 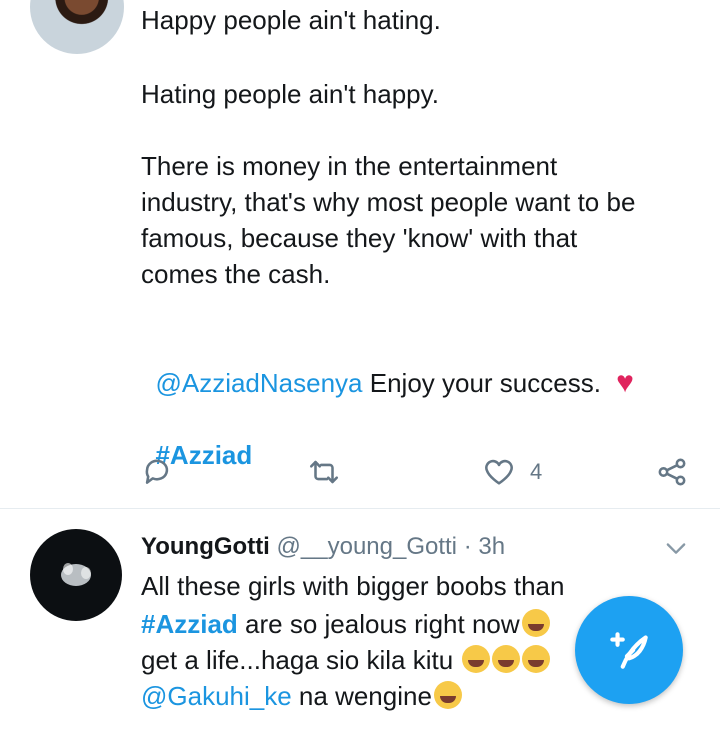 I want to click on heart-icon, so click(x=499, y=472).